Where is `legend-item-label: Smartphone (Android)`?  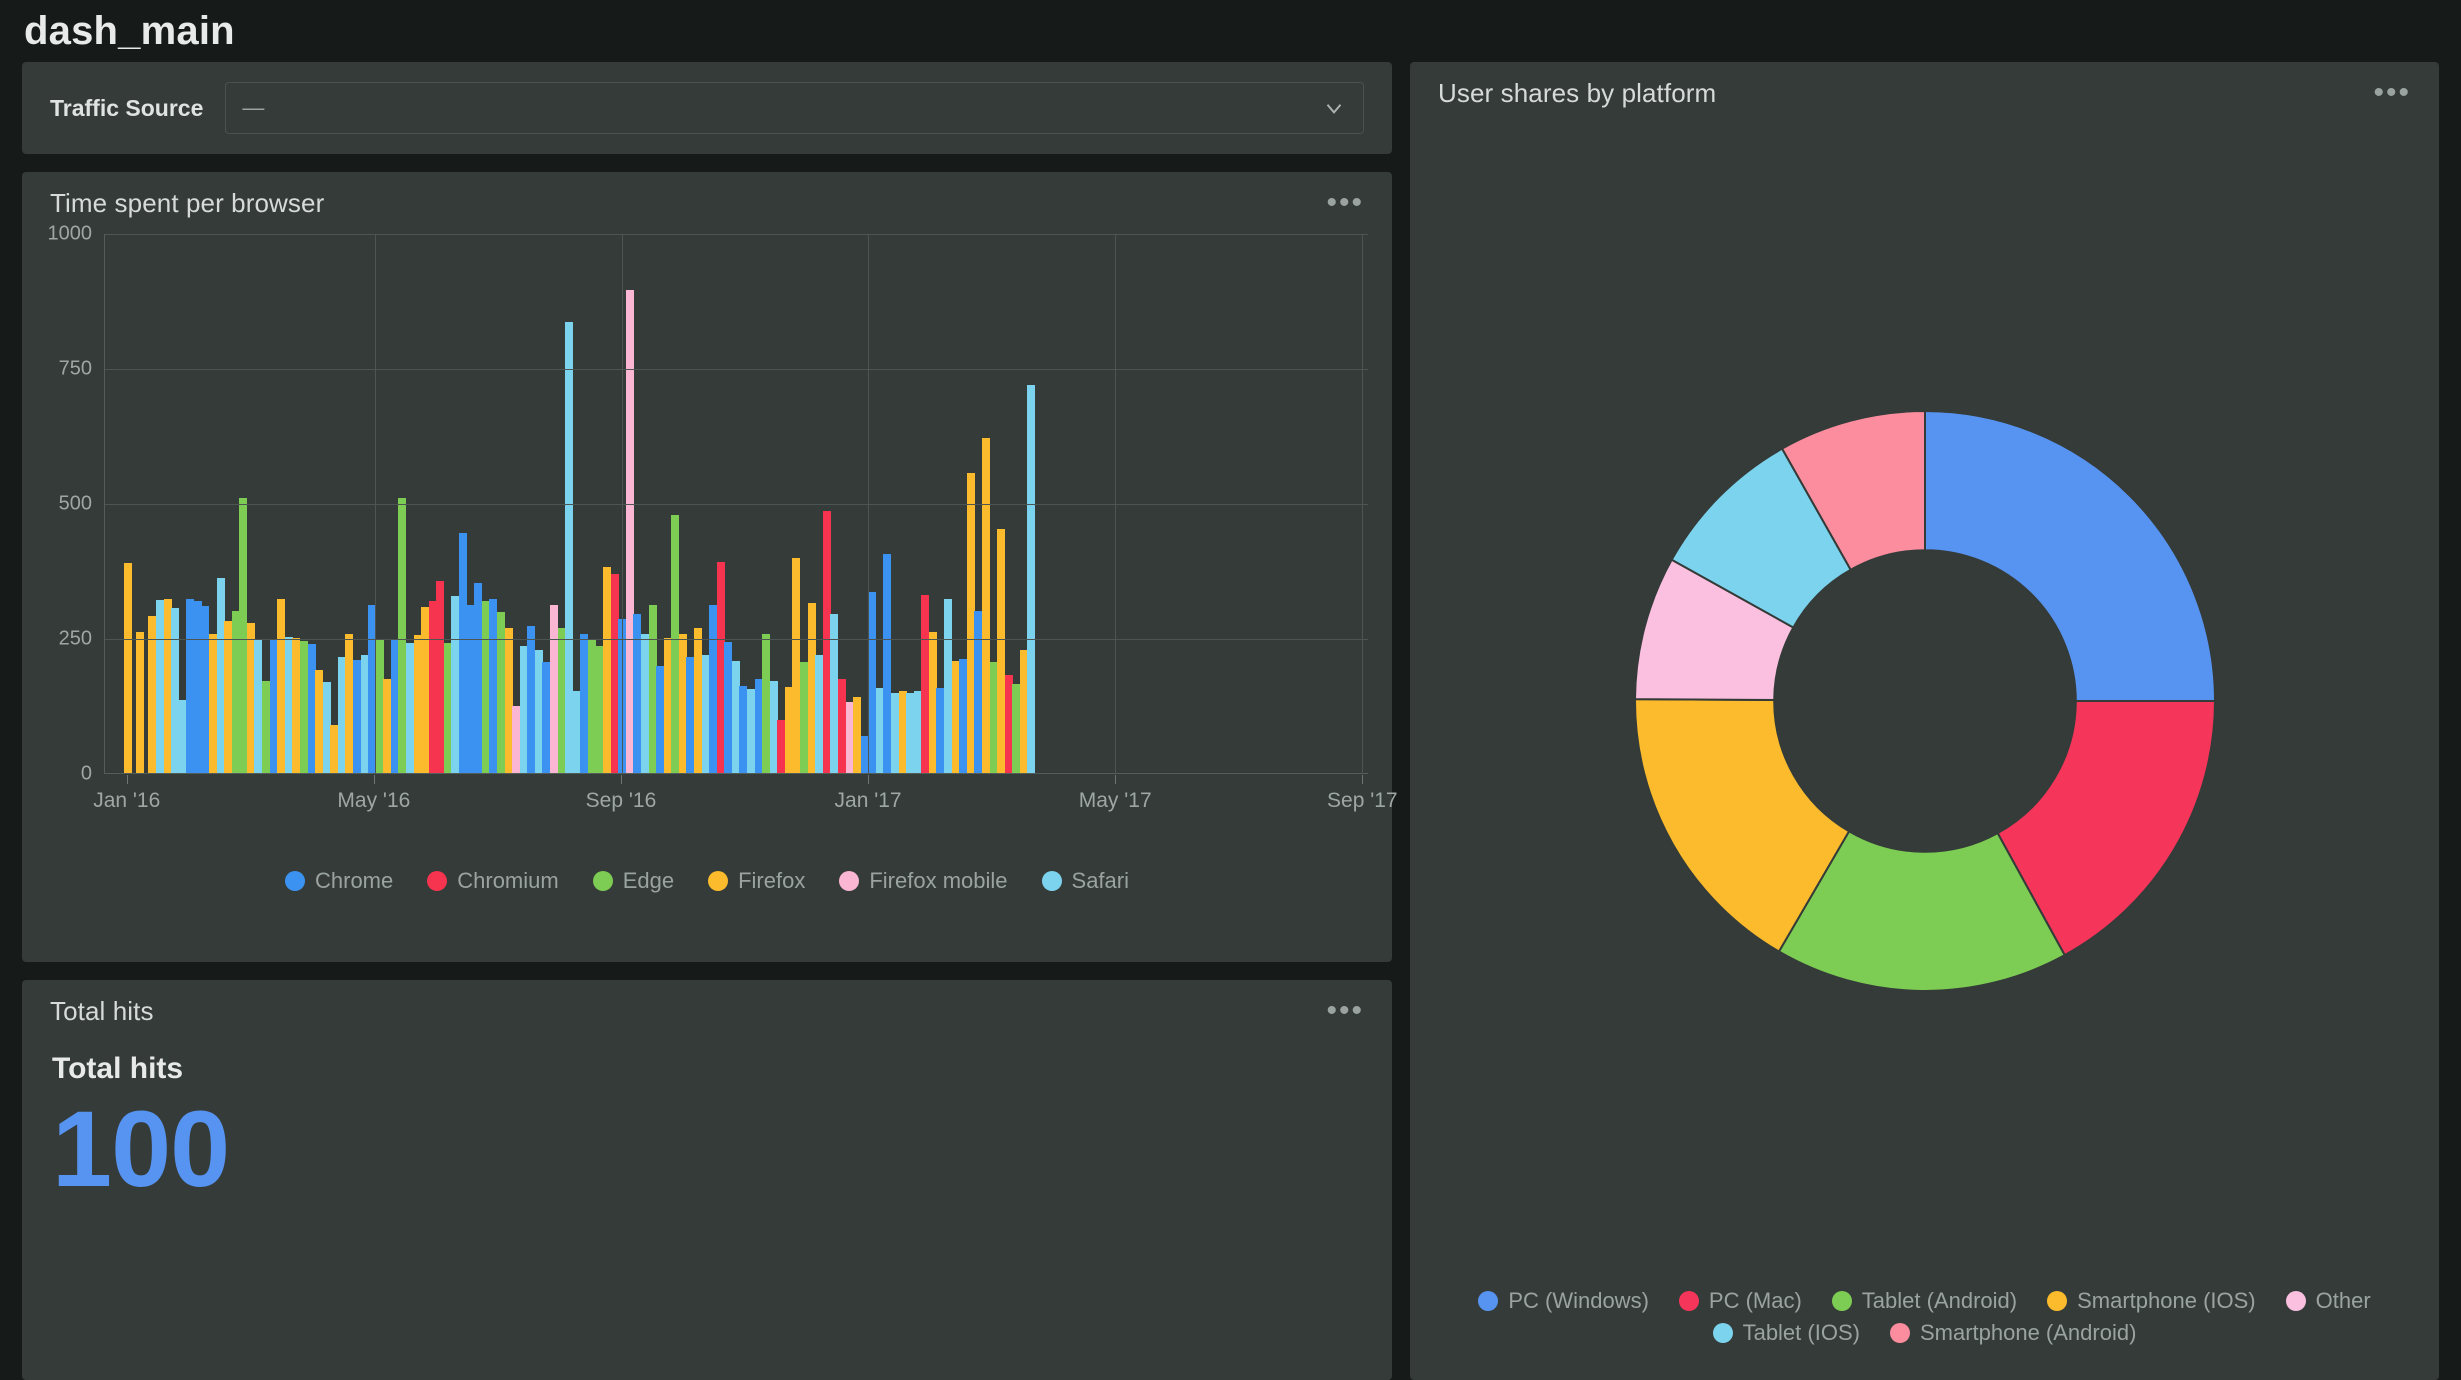
legend-item-label: Smartphone (Android) is located at coordinates (2028, 1332).